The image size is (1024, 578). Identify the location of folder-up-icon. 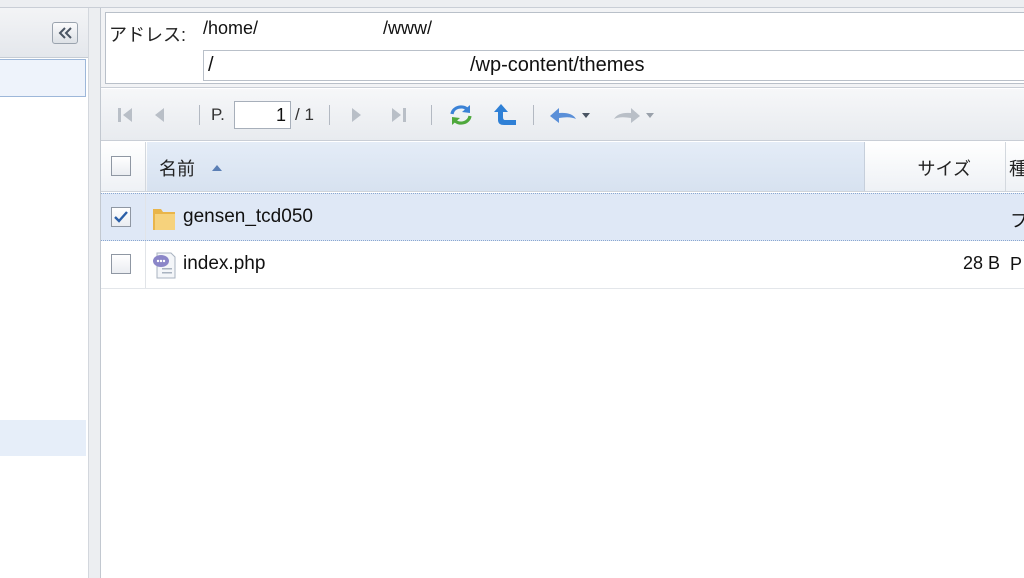
(505, 114).